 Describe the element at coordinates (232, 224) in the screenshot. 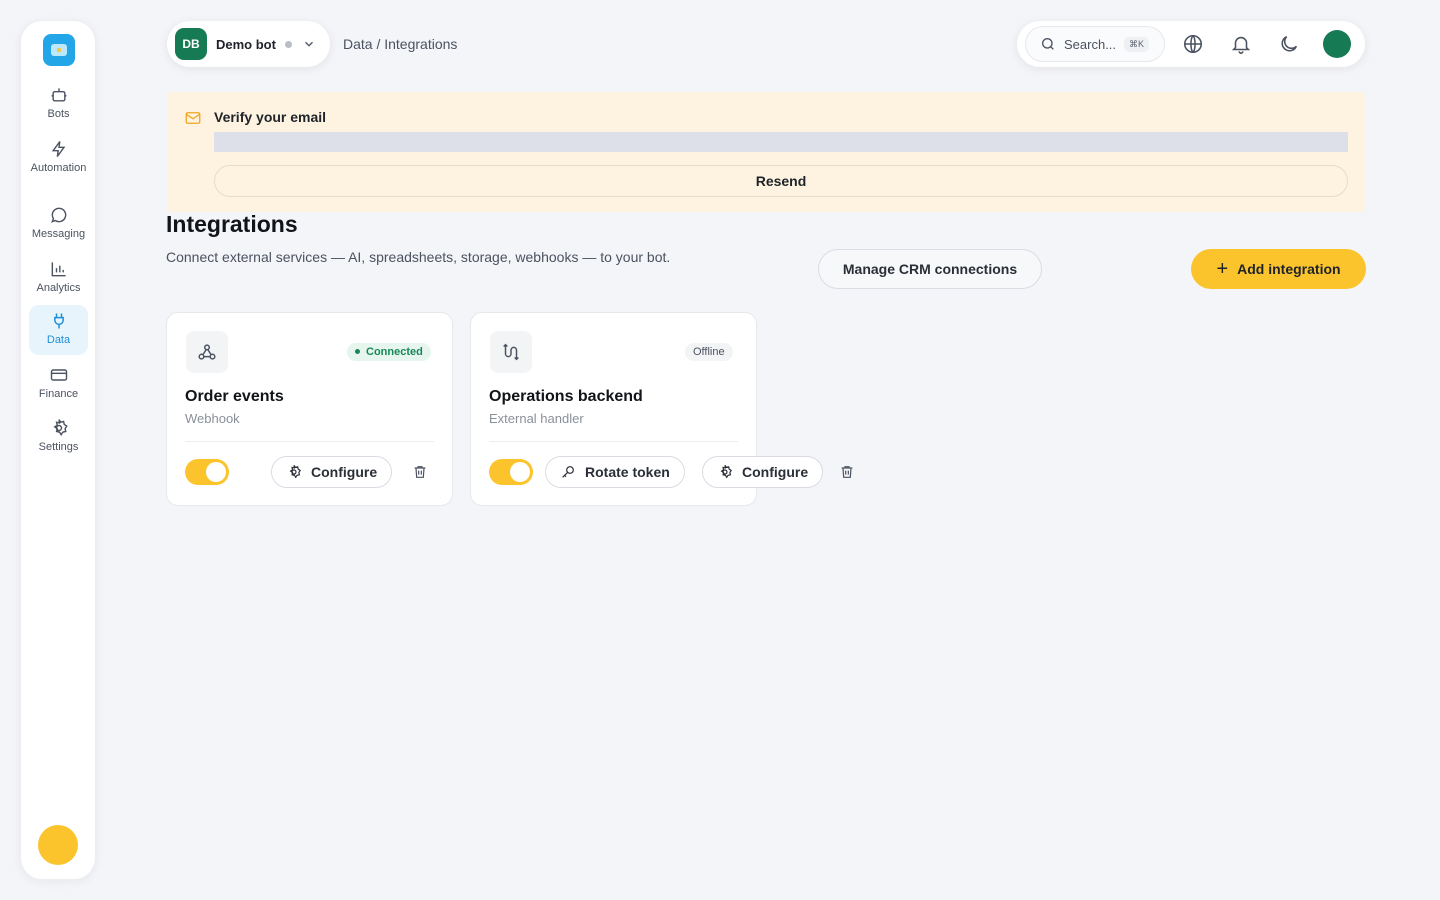

I see `page-title: Integrations` at that location.